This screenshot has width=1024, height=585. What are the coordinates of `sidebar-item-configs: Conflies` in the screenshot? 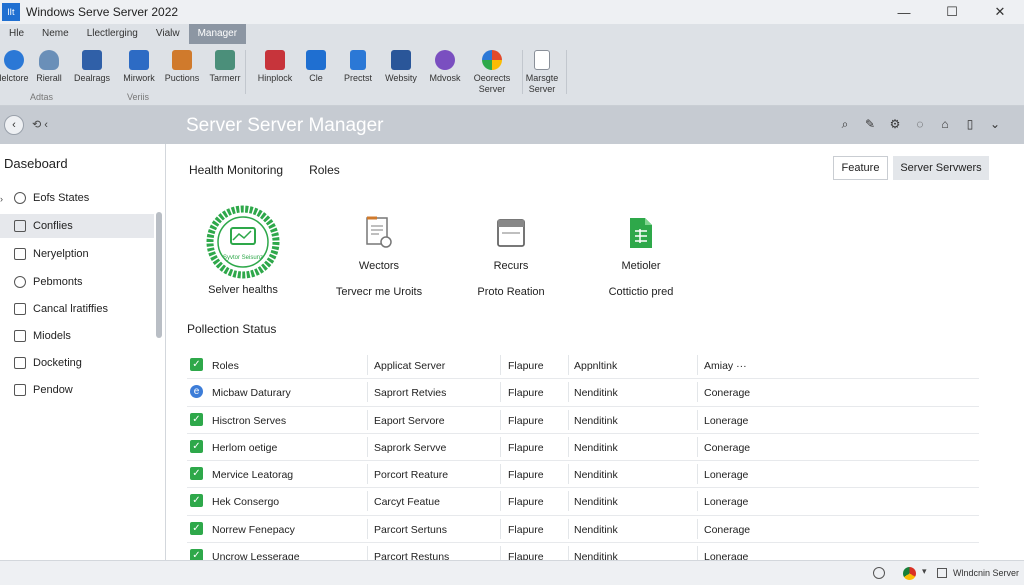 It's located at (77, 226).